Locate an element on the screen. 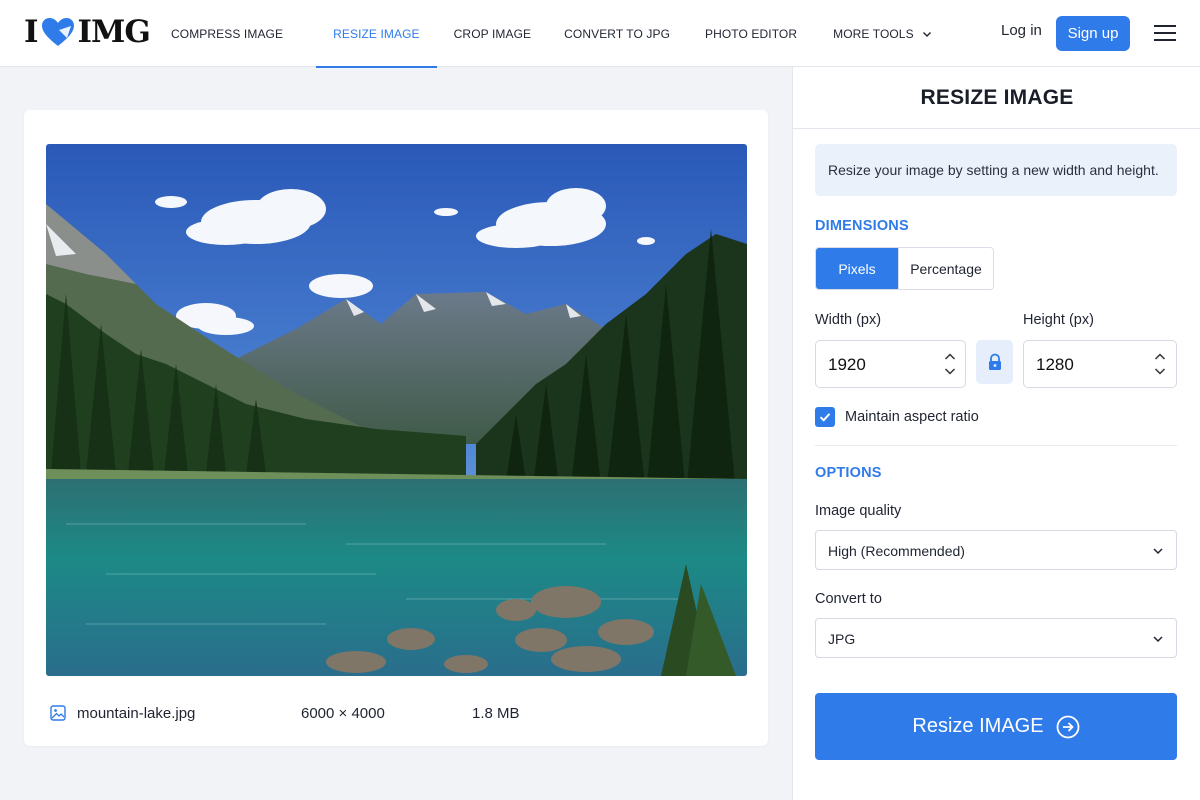  nav-label: RESIZE IMAGE is located at coordinates (376, 33).